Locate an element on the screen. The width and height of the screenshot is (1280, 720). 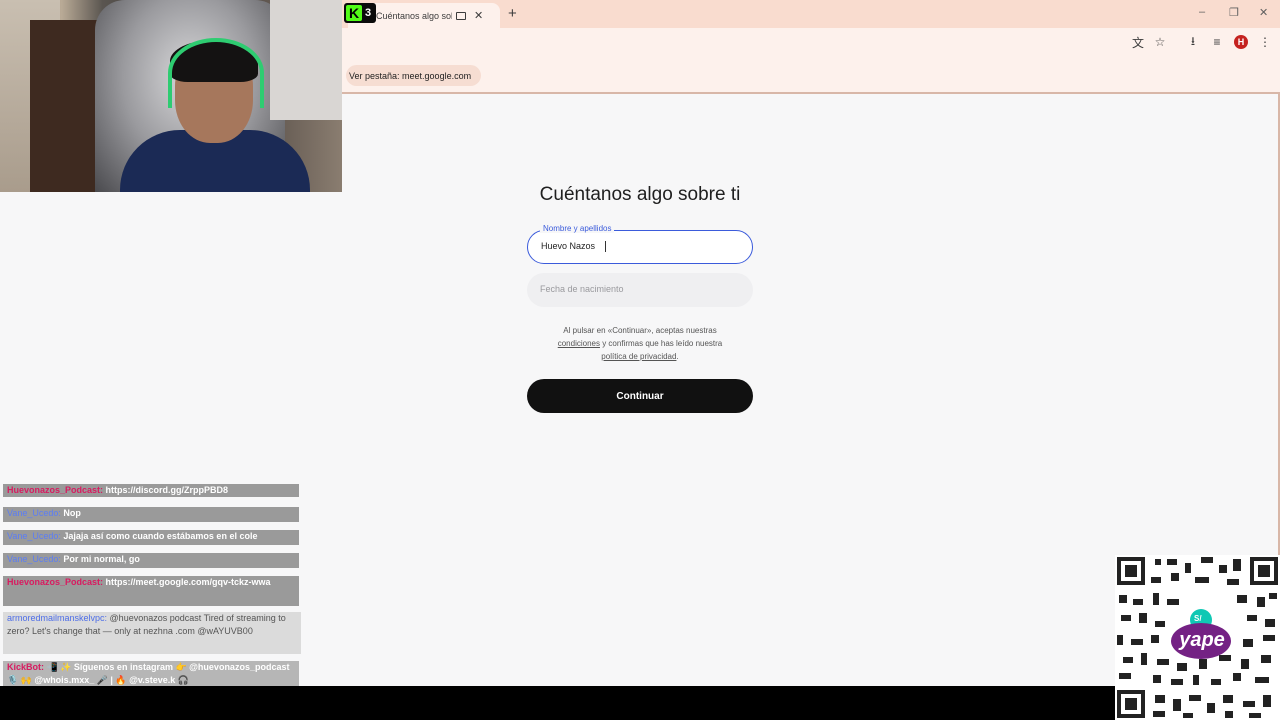
terms-line2: y confirmas que has leído nuestra is located at coordinates (661, 343).